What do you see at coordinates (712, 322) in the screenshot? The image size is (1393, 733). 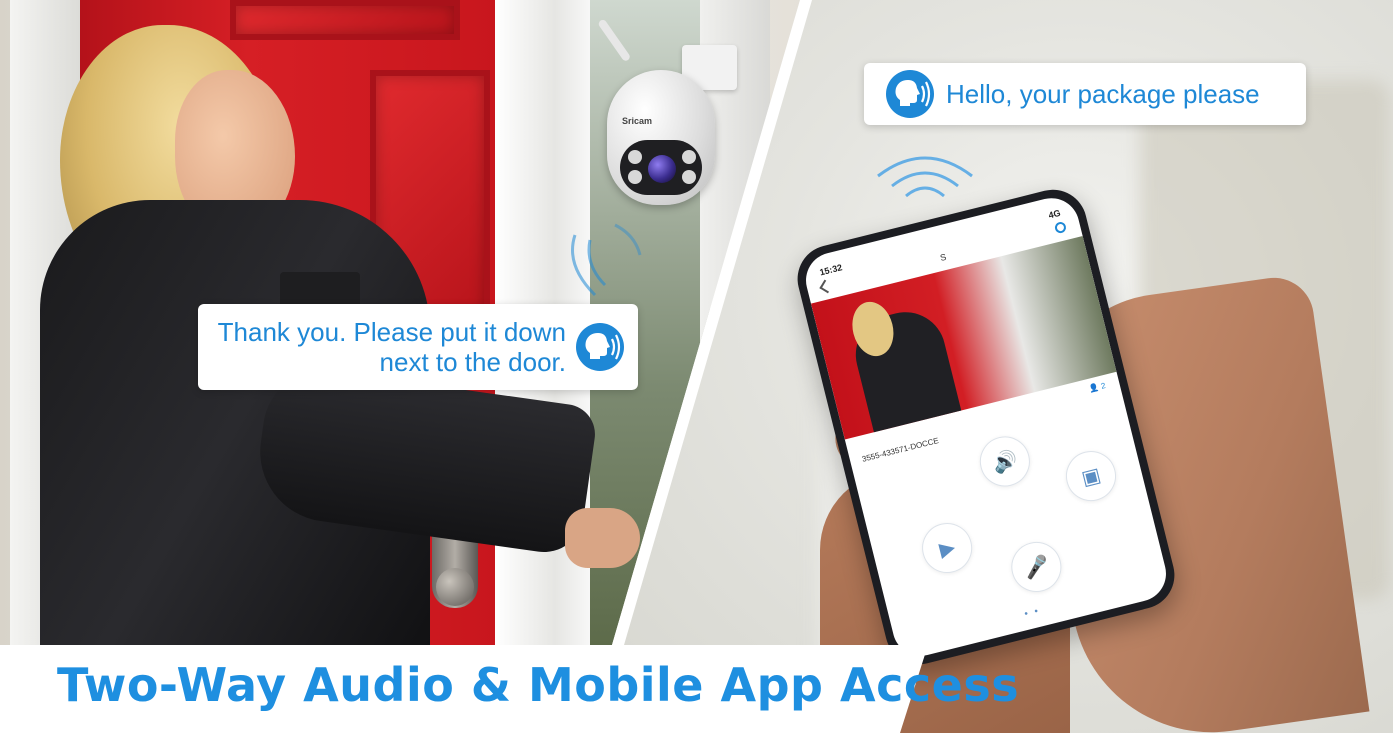 I see `scene-divider` at bounding box center [712, 322].